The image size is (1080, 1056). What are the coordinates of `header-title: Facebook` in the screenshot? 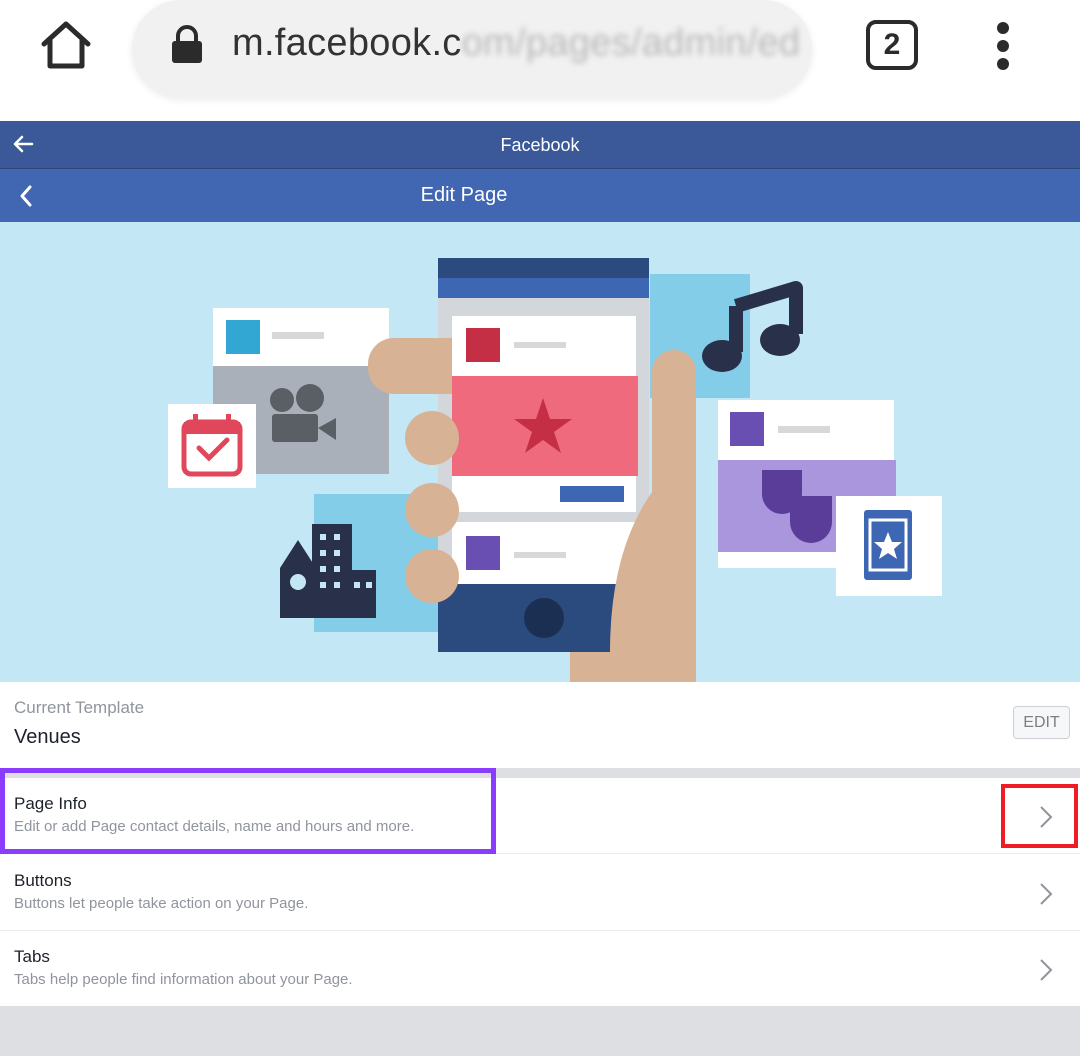 It's located at (540, 145).